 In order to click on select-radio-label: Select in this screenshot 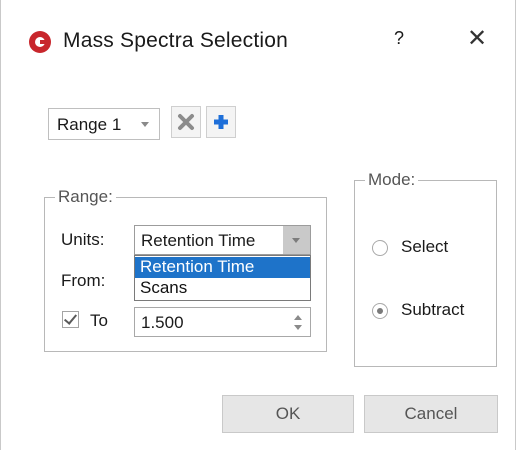, I will do `click(424, 247)`.